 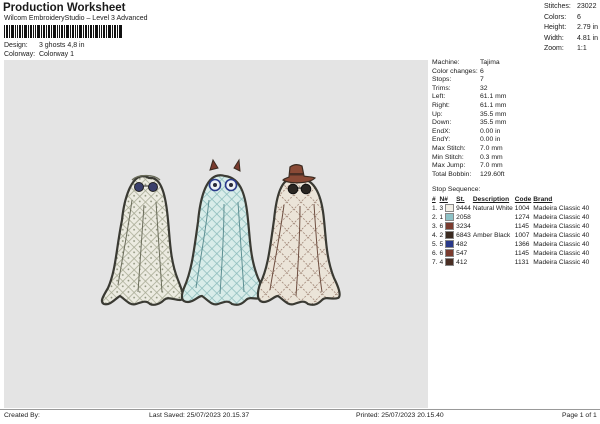 What do you see at coordinates (511, 199) in the screenshot?
I see `table-header-row: # N# St. Description Code Brand` at bounding box center [511, 199].